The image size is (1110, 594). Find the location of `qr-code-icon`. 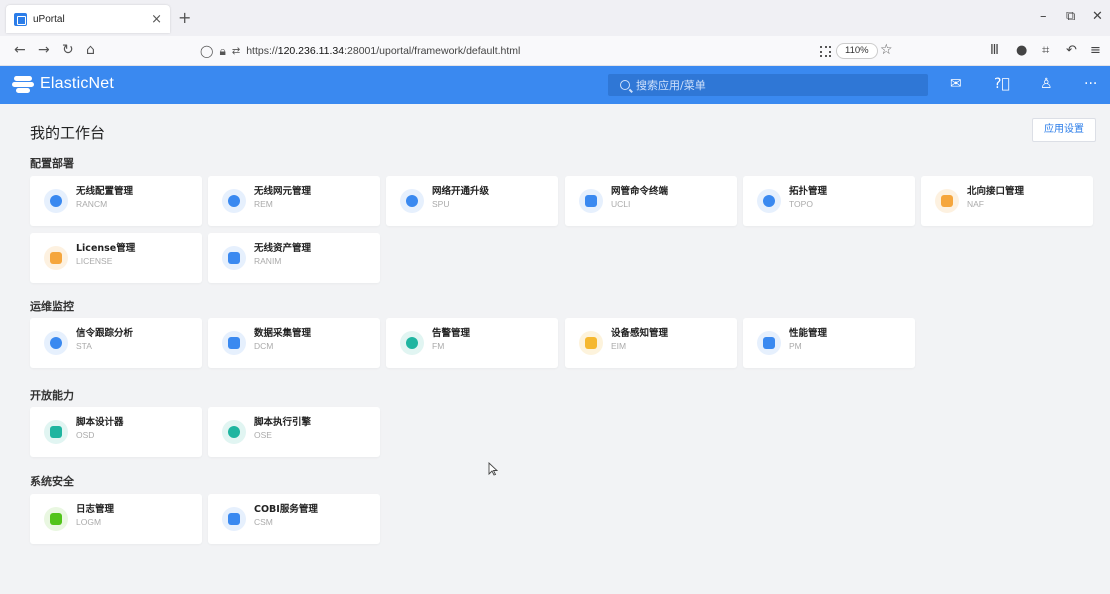

qr-code-icon is located at coordinates (825, 51).